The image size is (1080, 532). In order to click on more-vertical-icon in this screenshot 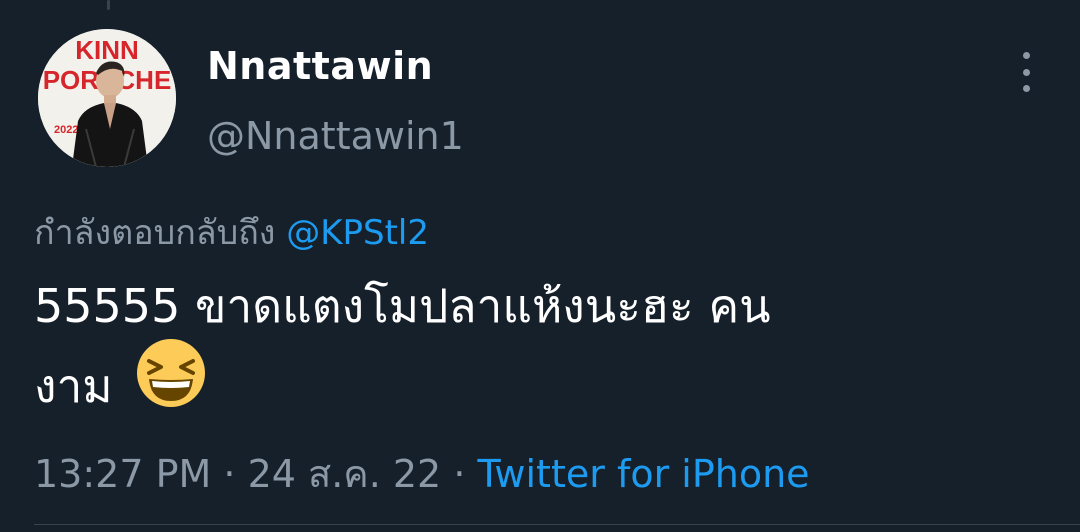, I will do `click(1026, 72)`.